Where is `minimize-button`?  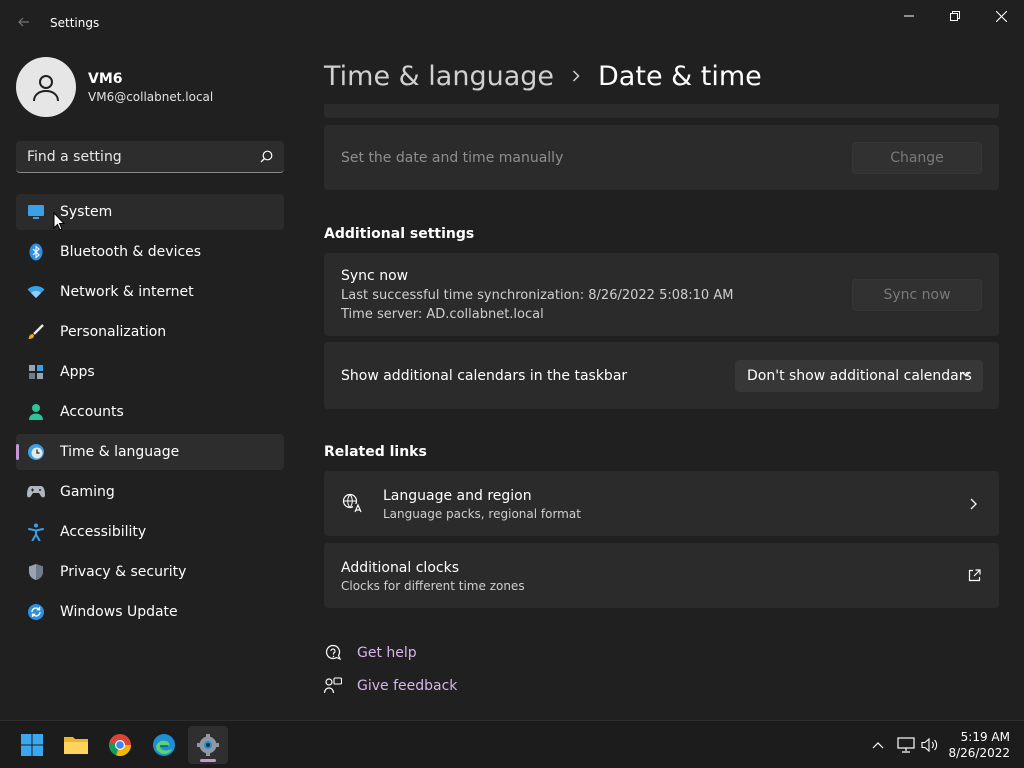
minimize-button is located at coordinates (909, 16).